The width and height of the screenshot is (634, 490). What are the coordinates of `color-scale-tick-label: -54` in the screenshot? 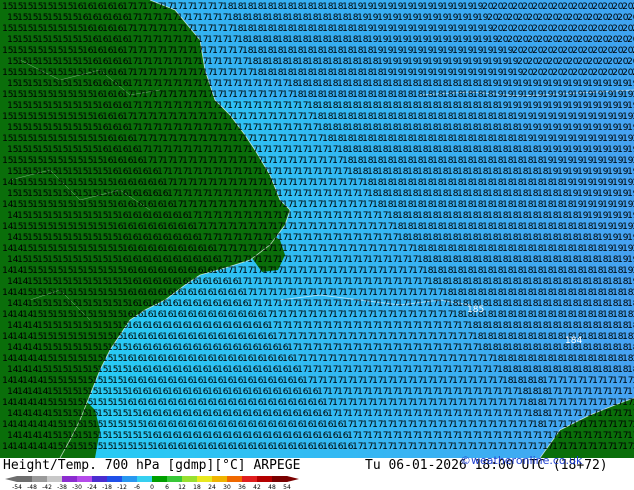 It's located at (17, 487).